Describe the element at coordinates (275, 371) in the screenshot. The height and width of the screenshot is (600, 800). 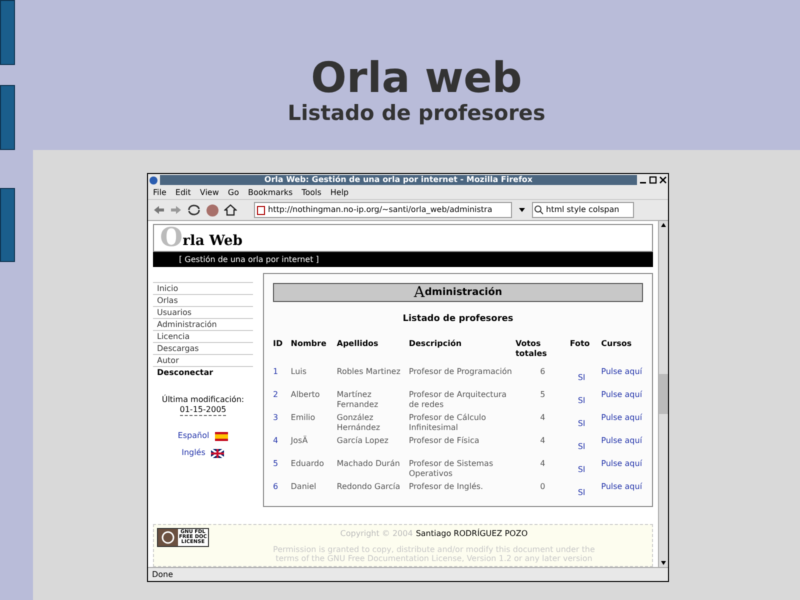
I see `id-link: 1` at that location.